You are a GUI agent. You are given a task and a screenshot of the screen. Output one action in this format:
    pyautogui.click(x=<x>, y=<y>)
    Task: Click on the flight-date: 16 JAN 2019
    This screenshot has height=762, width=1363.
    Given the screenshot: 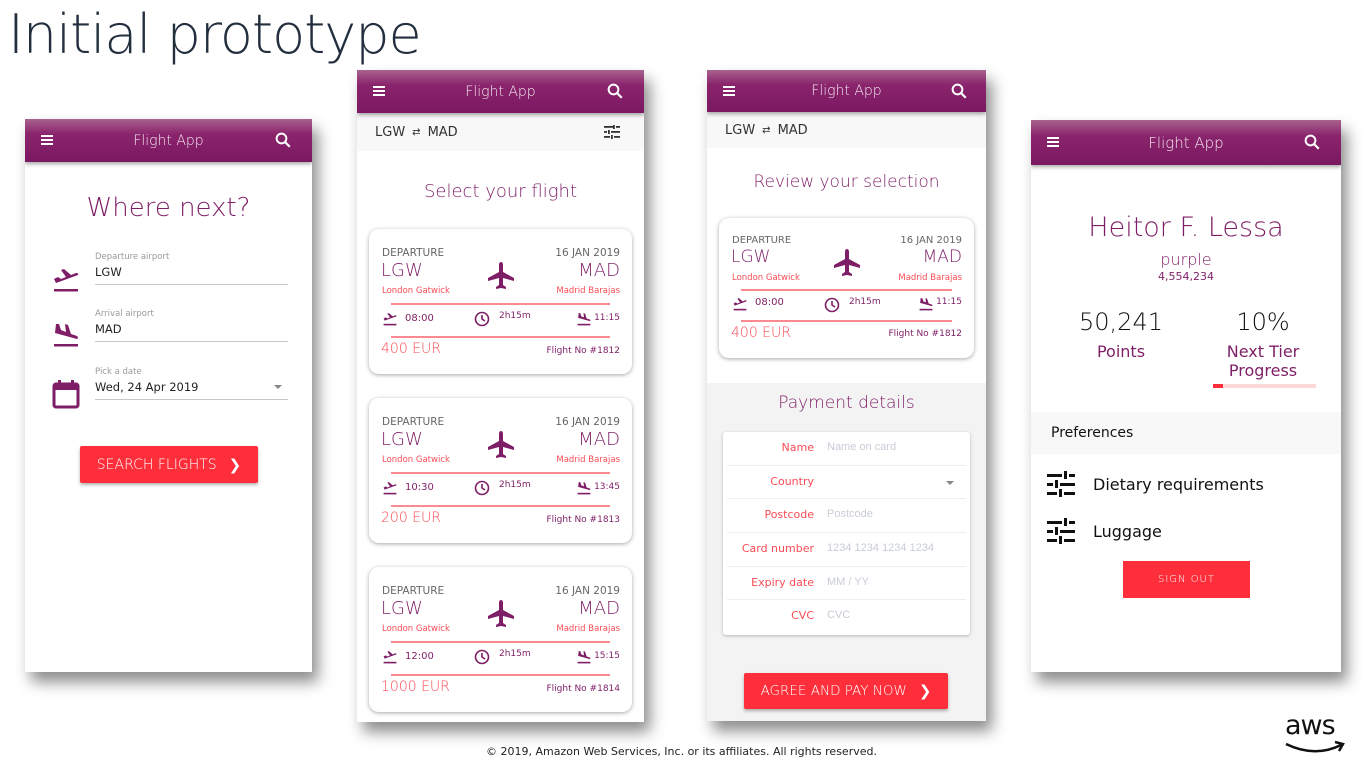 What is the action you would take?
    pyautogui.click(x=587, y=253)
    